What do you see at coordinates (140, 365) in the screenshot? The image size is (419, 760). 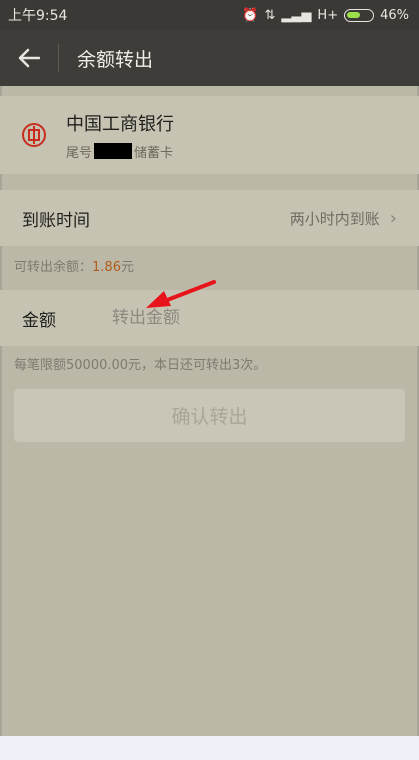 I see `transfer-limit-note: 每笔限额50000.00元，本日还可转出3次。` at bounding box center [140, 365].